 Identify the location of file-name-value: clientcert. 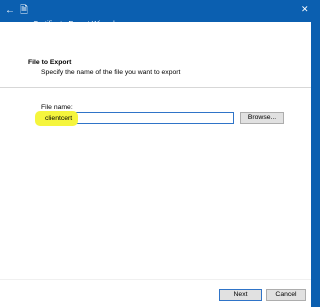
(59, 118).